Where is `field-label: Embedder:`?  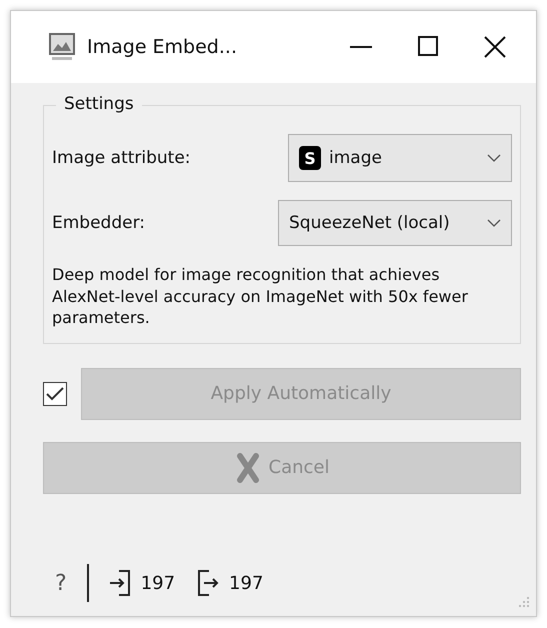
field-label: Embedder: is located at coordinates (99, 223).